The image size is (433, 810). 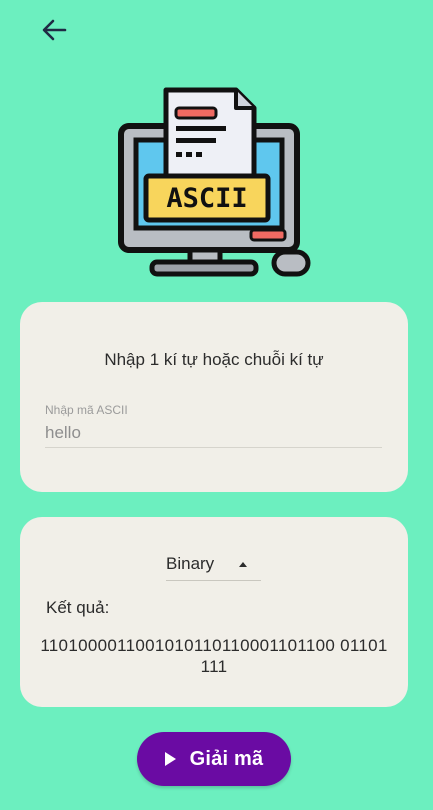 I want to click on input-prompt: Nhập 1 kí tự hoặc chuỗi kí tự, so click(x=214, y=359).